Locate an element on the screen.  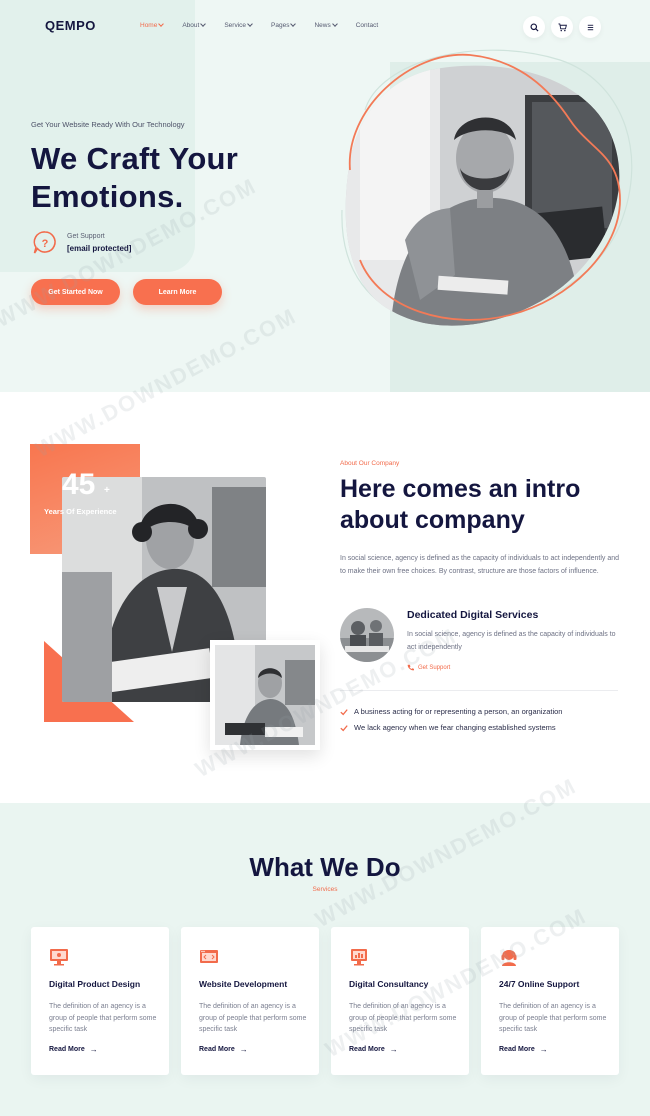
experience-number: 45 is located at coordinates (79, 484).